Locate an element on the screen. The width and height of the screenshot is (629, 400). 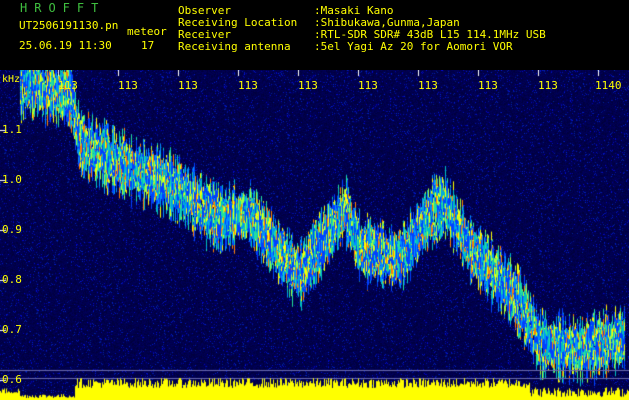
date-time: 25.06.19 11:30 is located at coordinates (65, 45).